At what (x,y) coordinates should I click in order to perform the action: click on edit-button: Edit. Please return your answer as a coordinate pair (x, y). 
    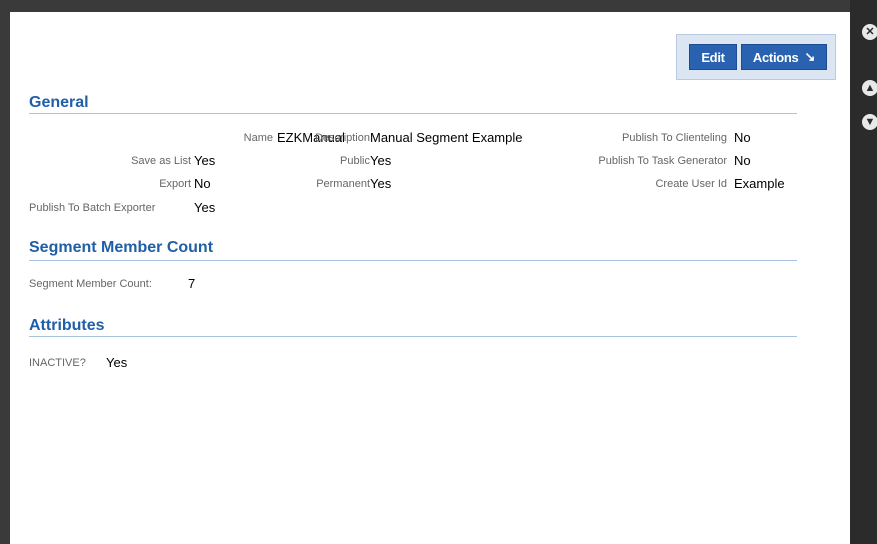
    Looking at the image, I should click on (713, 57).